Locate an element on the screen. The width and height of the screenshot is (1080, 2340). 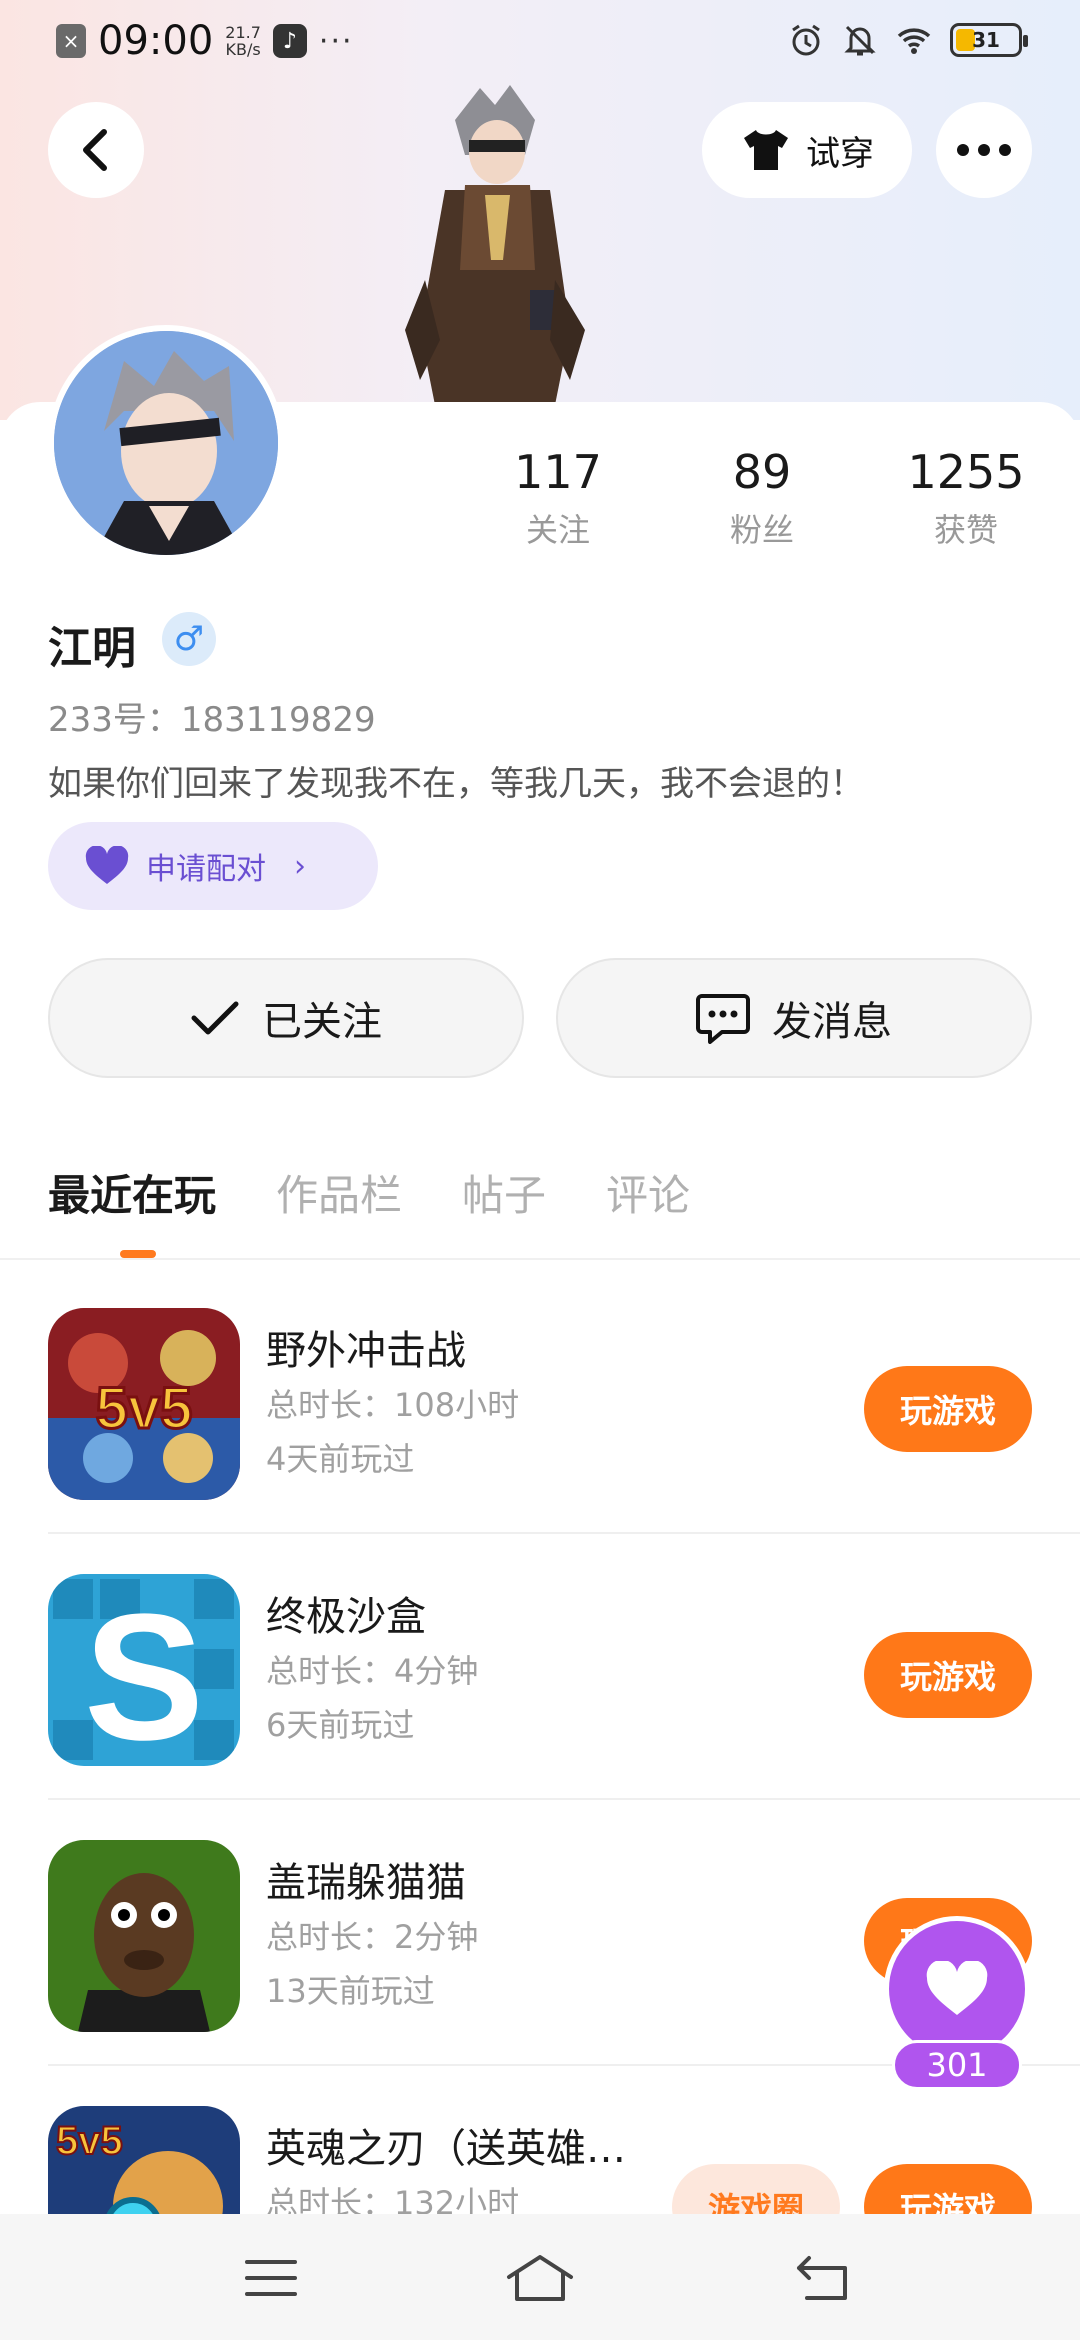
game-duration: 总时长：4分钟 is located at coordinates (372, 1671).